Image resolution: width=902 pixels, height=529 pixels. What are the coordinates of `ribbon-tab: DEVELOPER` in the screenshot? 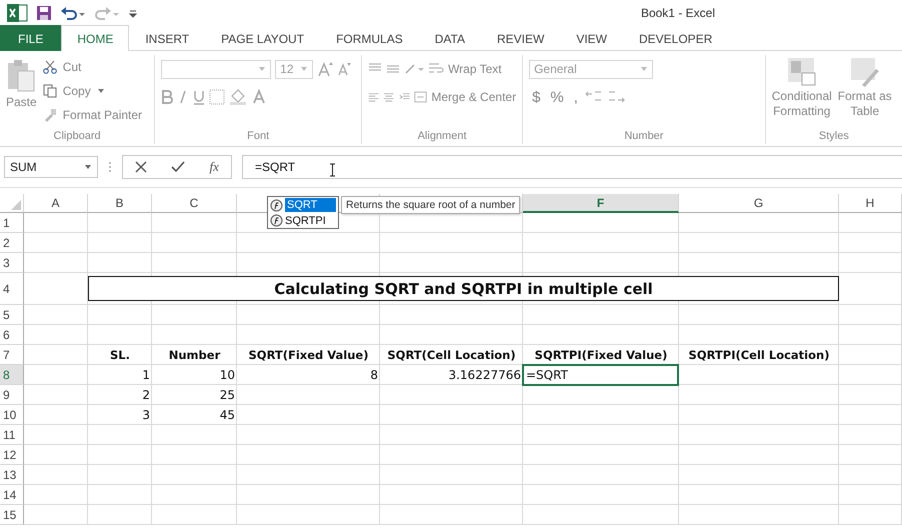 It's located at (675, 38).